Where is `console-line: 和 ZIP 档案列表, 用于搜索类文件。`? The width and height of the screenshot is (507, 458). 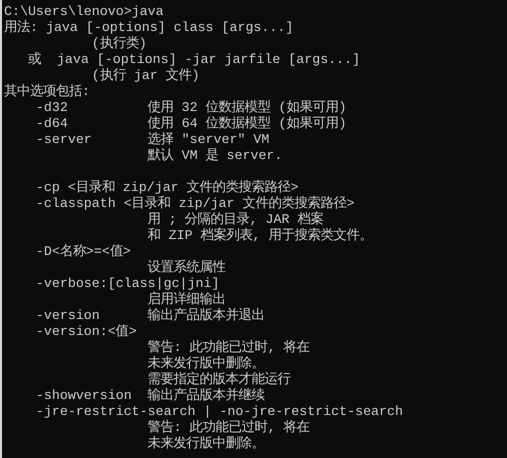 console-line: 和 ZIP 档案列表, 用于搜索类文件。 is located at coordinates (260, 236).